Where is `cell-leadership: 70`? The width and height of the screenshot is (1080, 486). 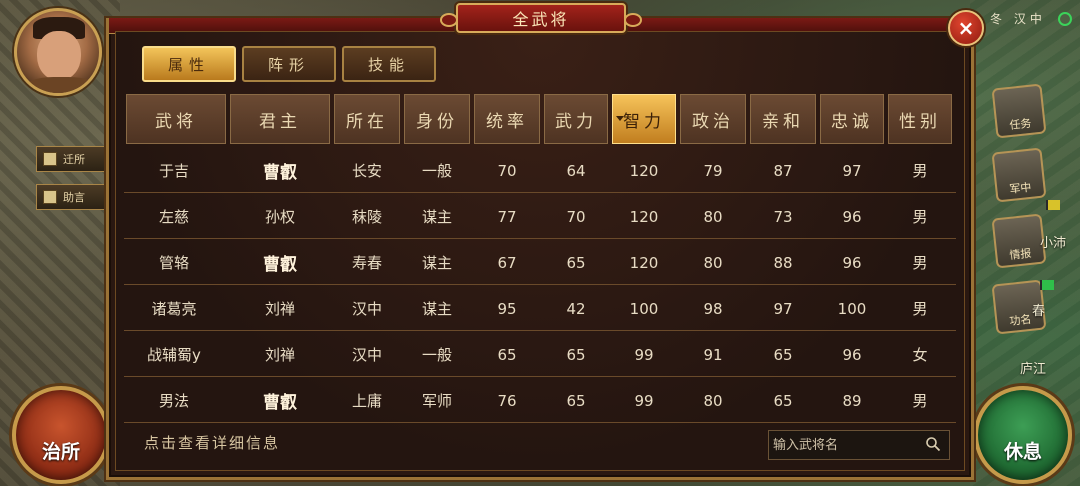 cell-leadership: 70 is located at coordinates (507, 170).